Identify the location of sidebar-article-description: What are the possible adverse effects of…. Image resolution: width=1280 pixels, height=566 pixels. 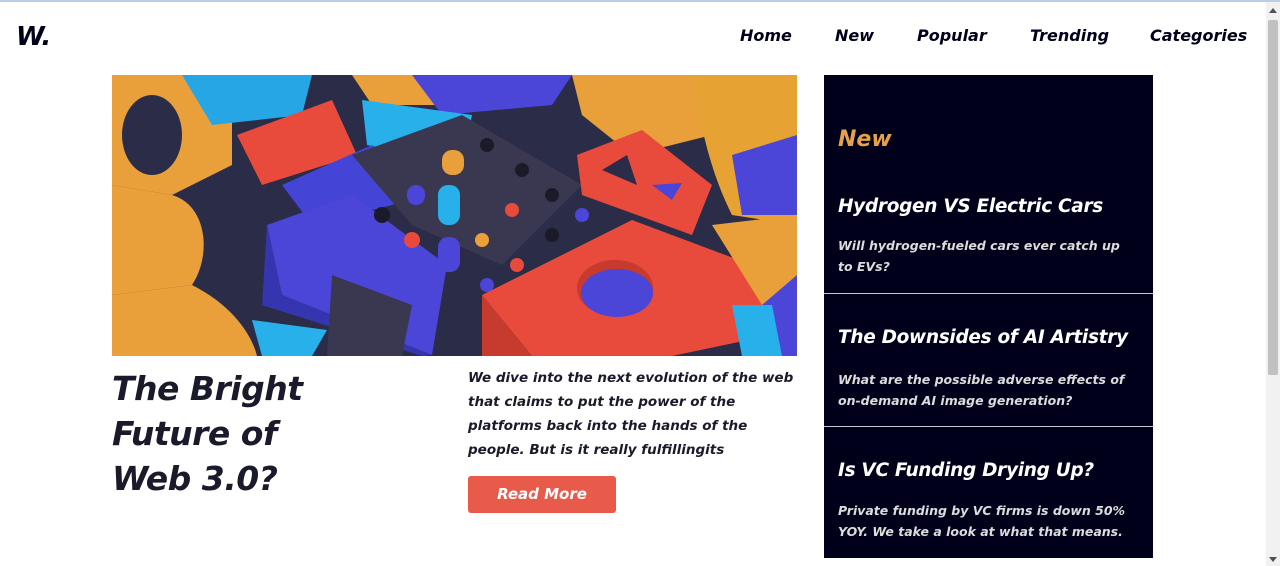
(981, 390).